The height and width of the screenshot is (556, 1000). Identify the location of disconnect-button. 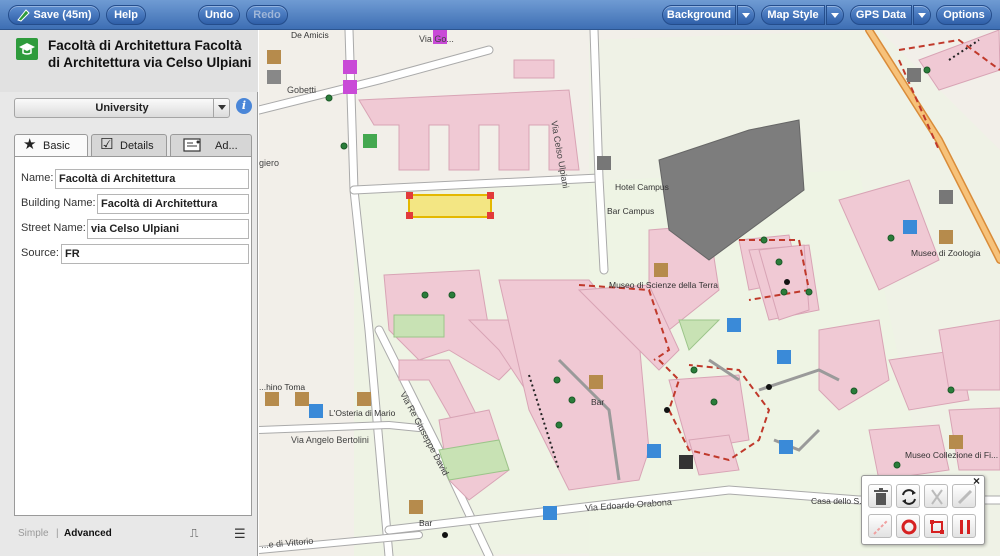
(964, 496).